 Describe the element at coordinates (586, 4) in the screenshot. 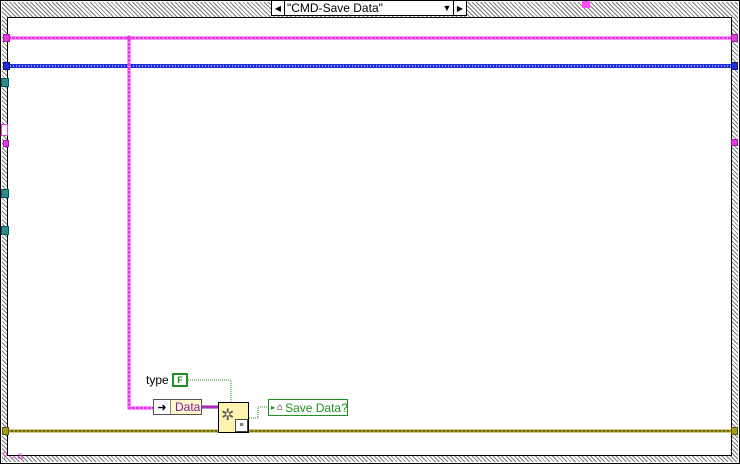

I see `top-tunnel` at that location.